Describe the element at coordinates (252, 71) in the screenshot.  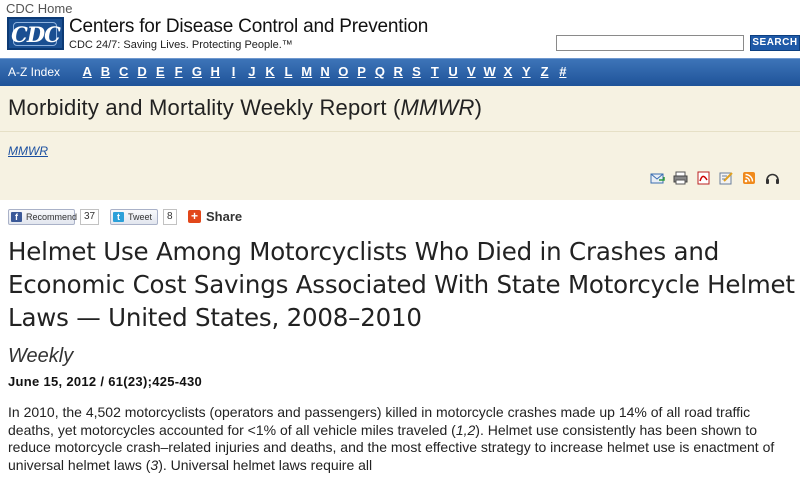
I see `az-letter-link: J` at that location.